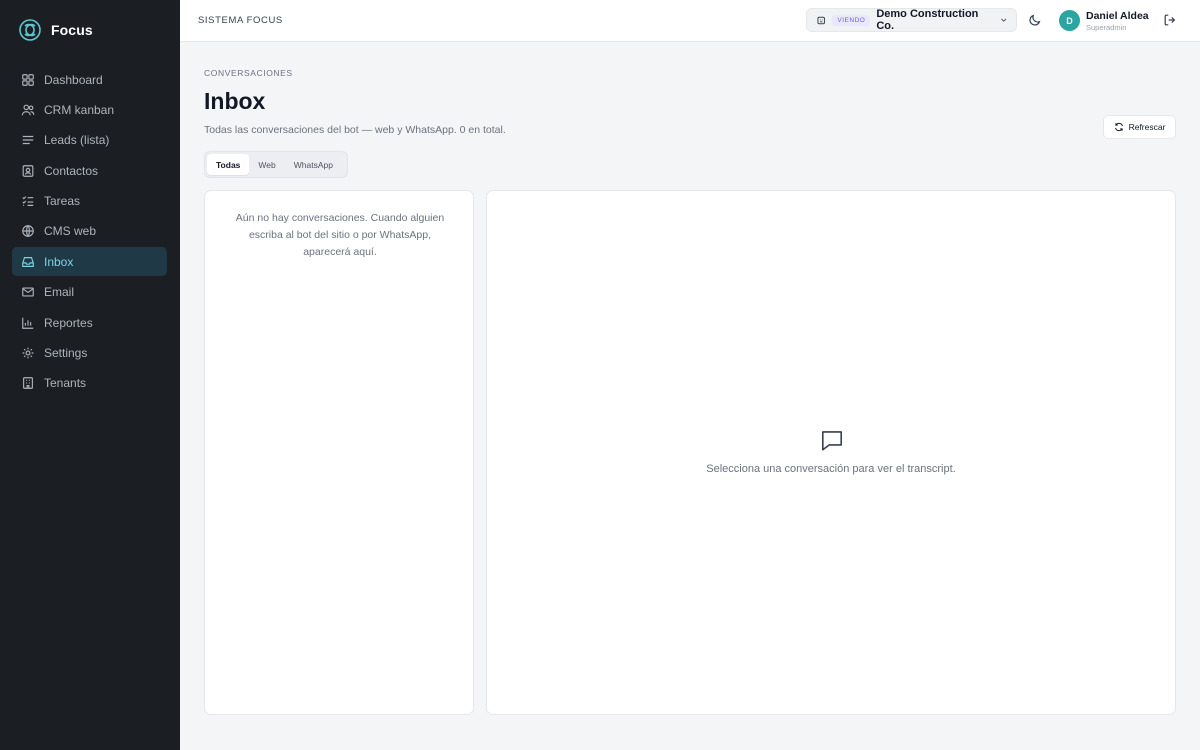 This screenshot has height=750, width=1200. Describe the element at coordinates (89, 353) in the screenshot. I see `sidebar-item-settings: Settings` at that location.